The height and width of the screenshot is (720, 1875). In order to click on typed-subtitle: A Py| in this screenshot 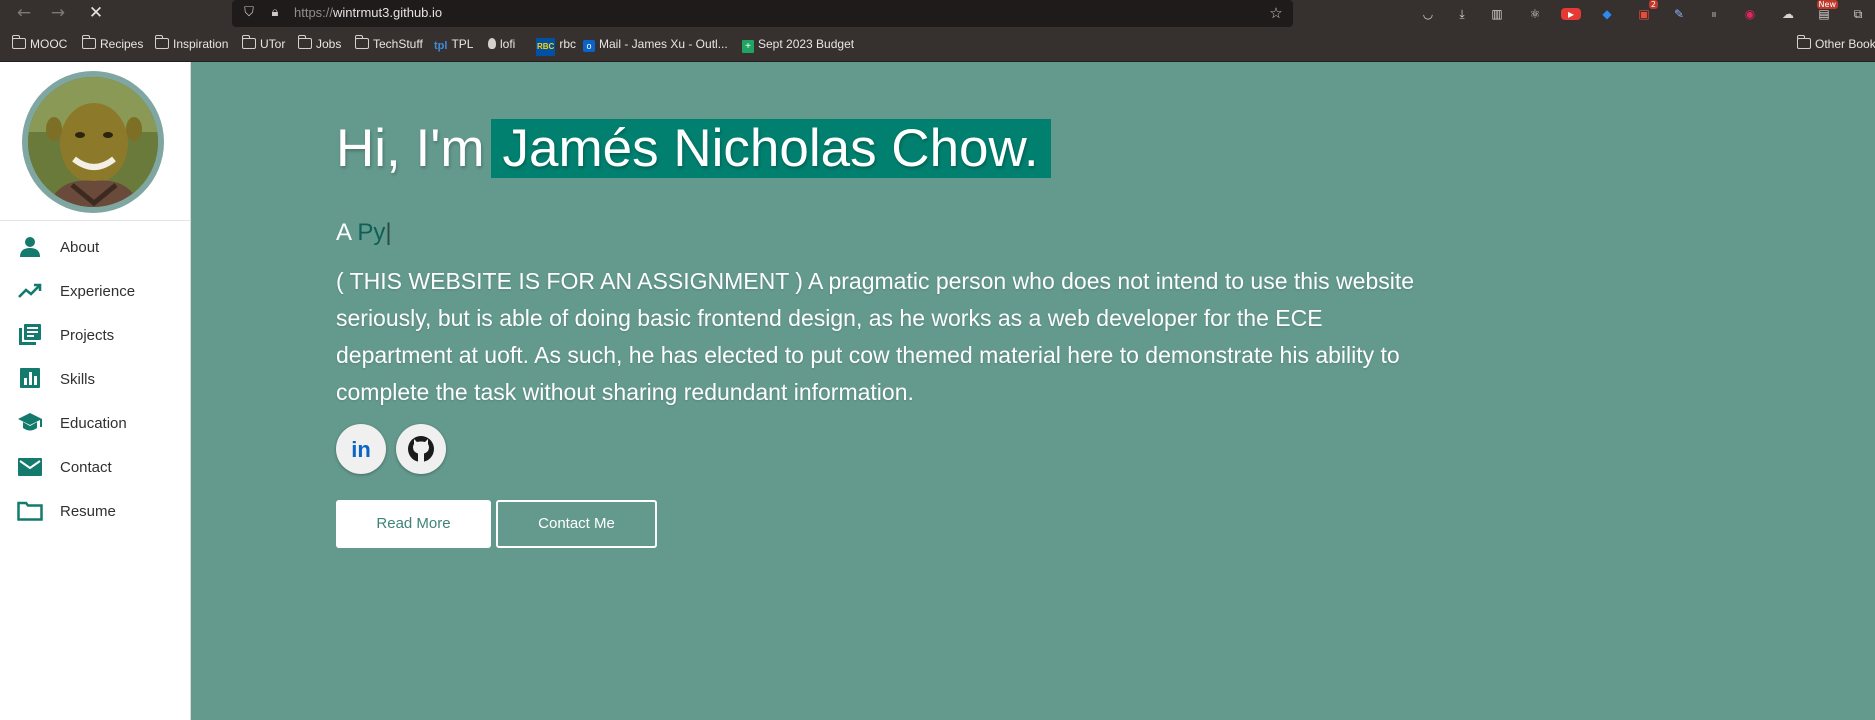, I will do `click(364, 233)`.